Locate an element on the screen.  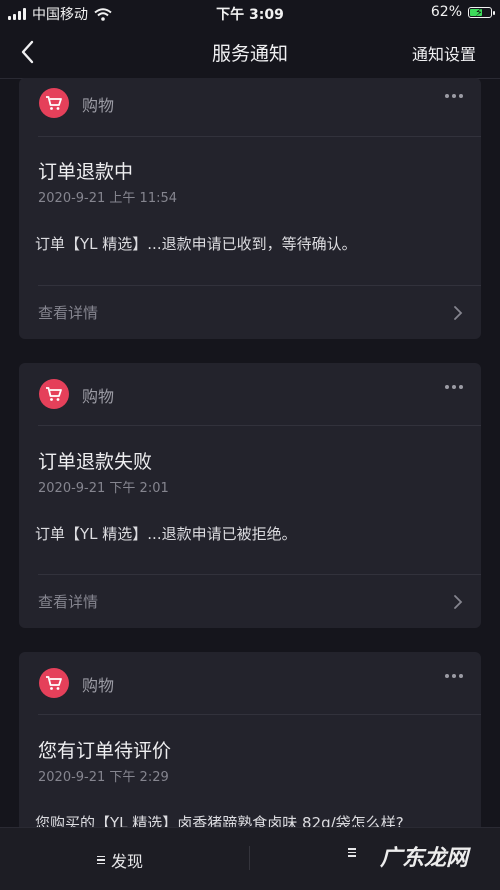
card-body: 订单【YL 精选】...退款申请已被拒绝。 is located at coordinates (166, 534).